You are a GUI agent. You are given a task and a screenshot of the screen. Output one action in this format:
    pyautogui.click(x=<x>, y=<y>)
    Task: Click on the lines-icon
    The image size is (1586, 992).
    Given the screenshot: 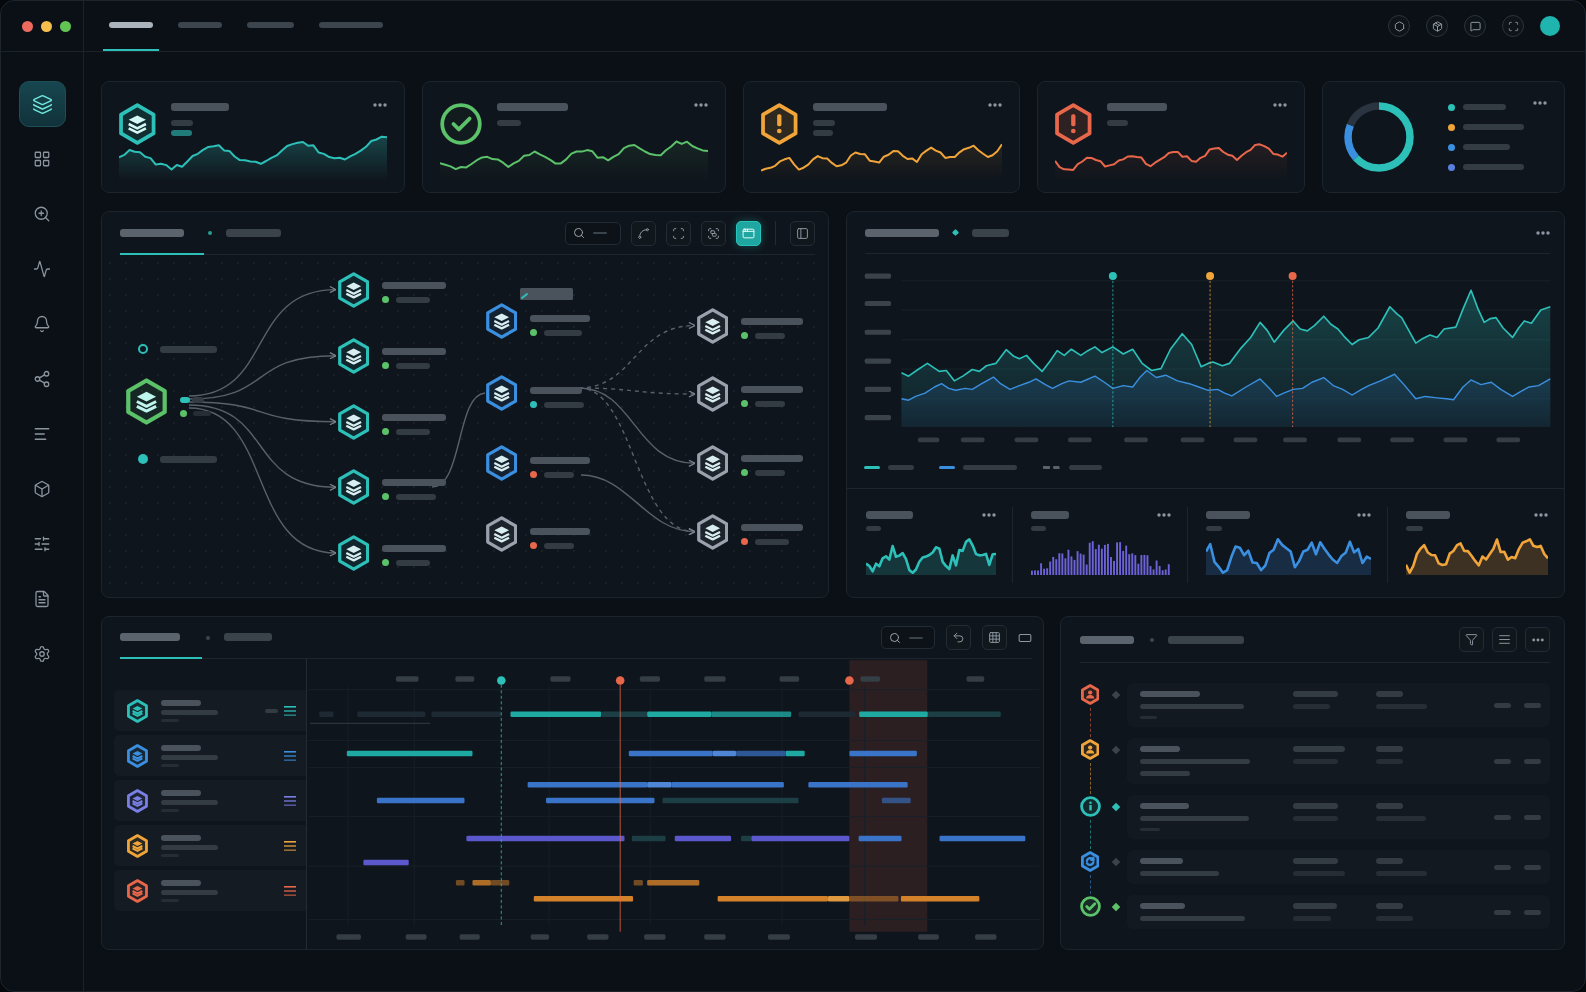 What is the action you would take?
    pyautogui.click(x=42, y=434)
    